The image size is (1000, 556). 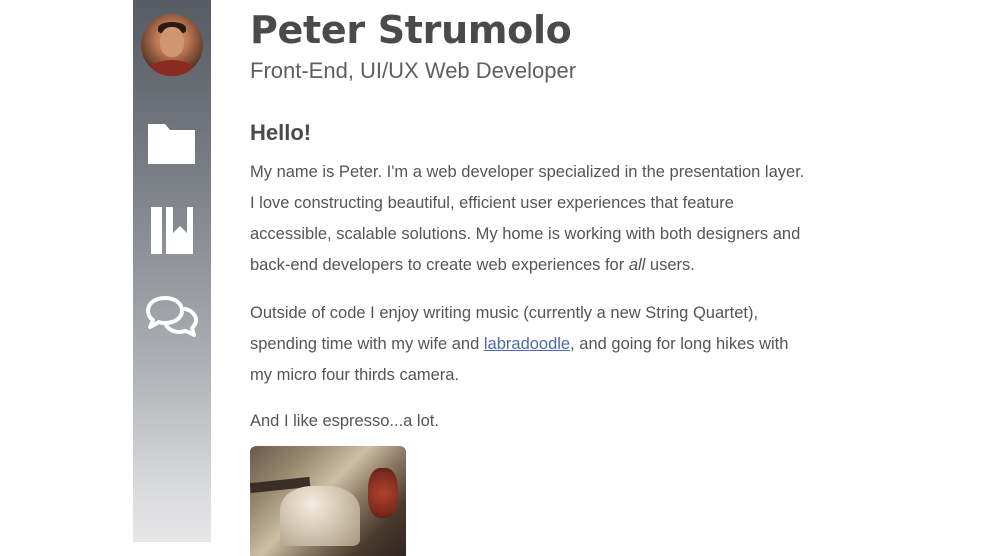 What do you see at coordinates (413, 70) in the screenshot?
I see `job-title: Front-End, UI/UX Web Developer` at bounding box center [413, 70].